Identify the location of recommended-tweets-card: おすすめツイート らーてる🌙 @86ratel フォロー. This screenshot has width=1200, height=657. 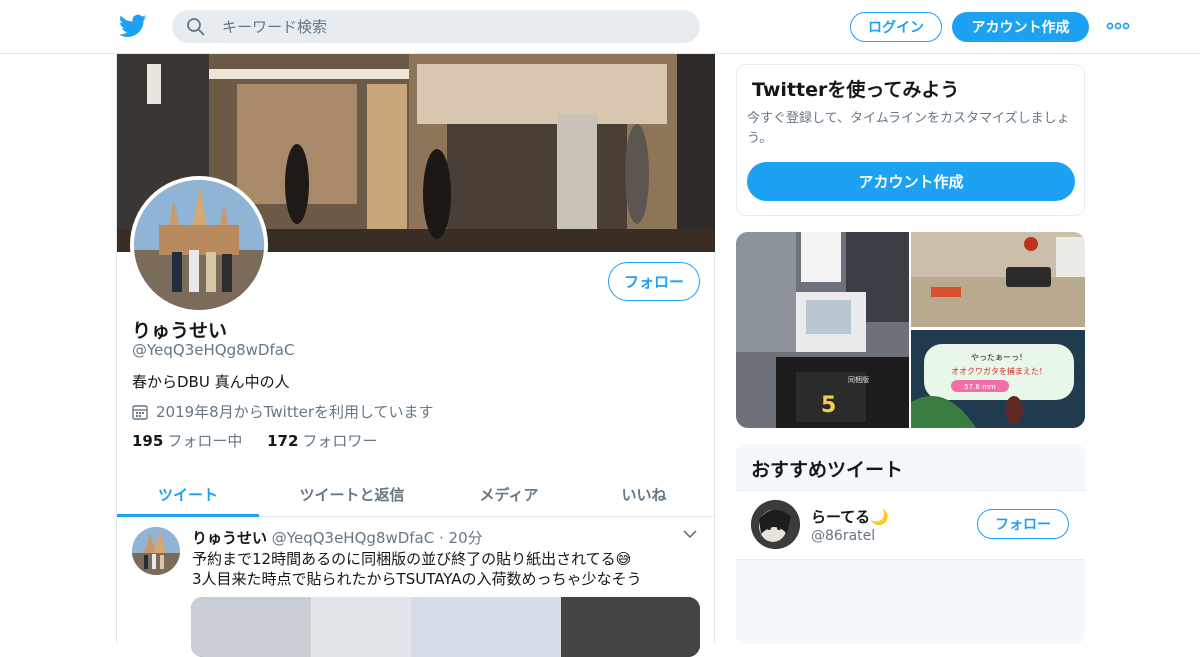
(910, 544).